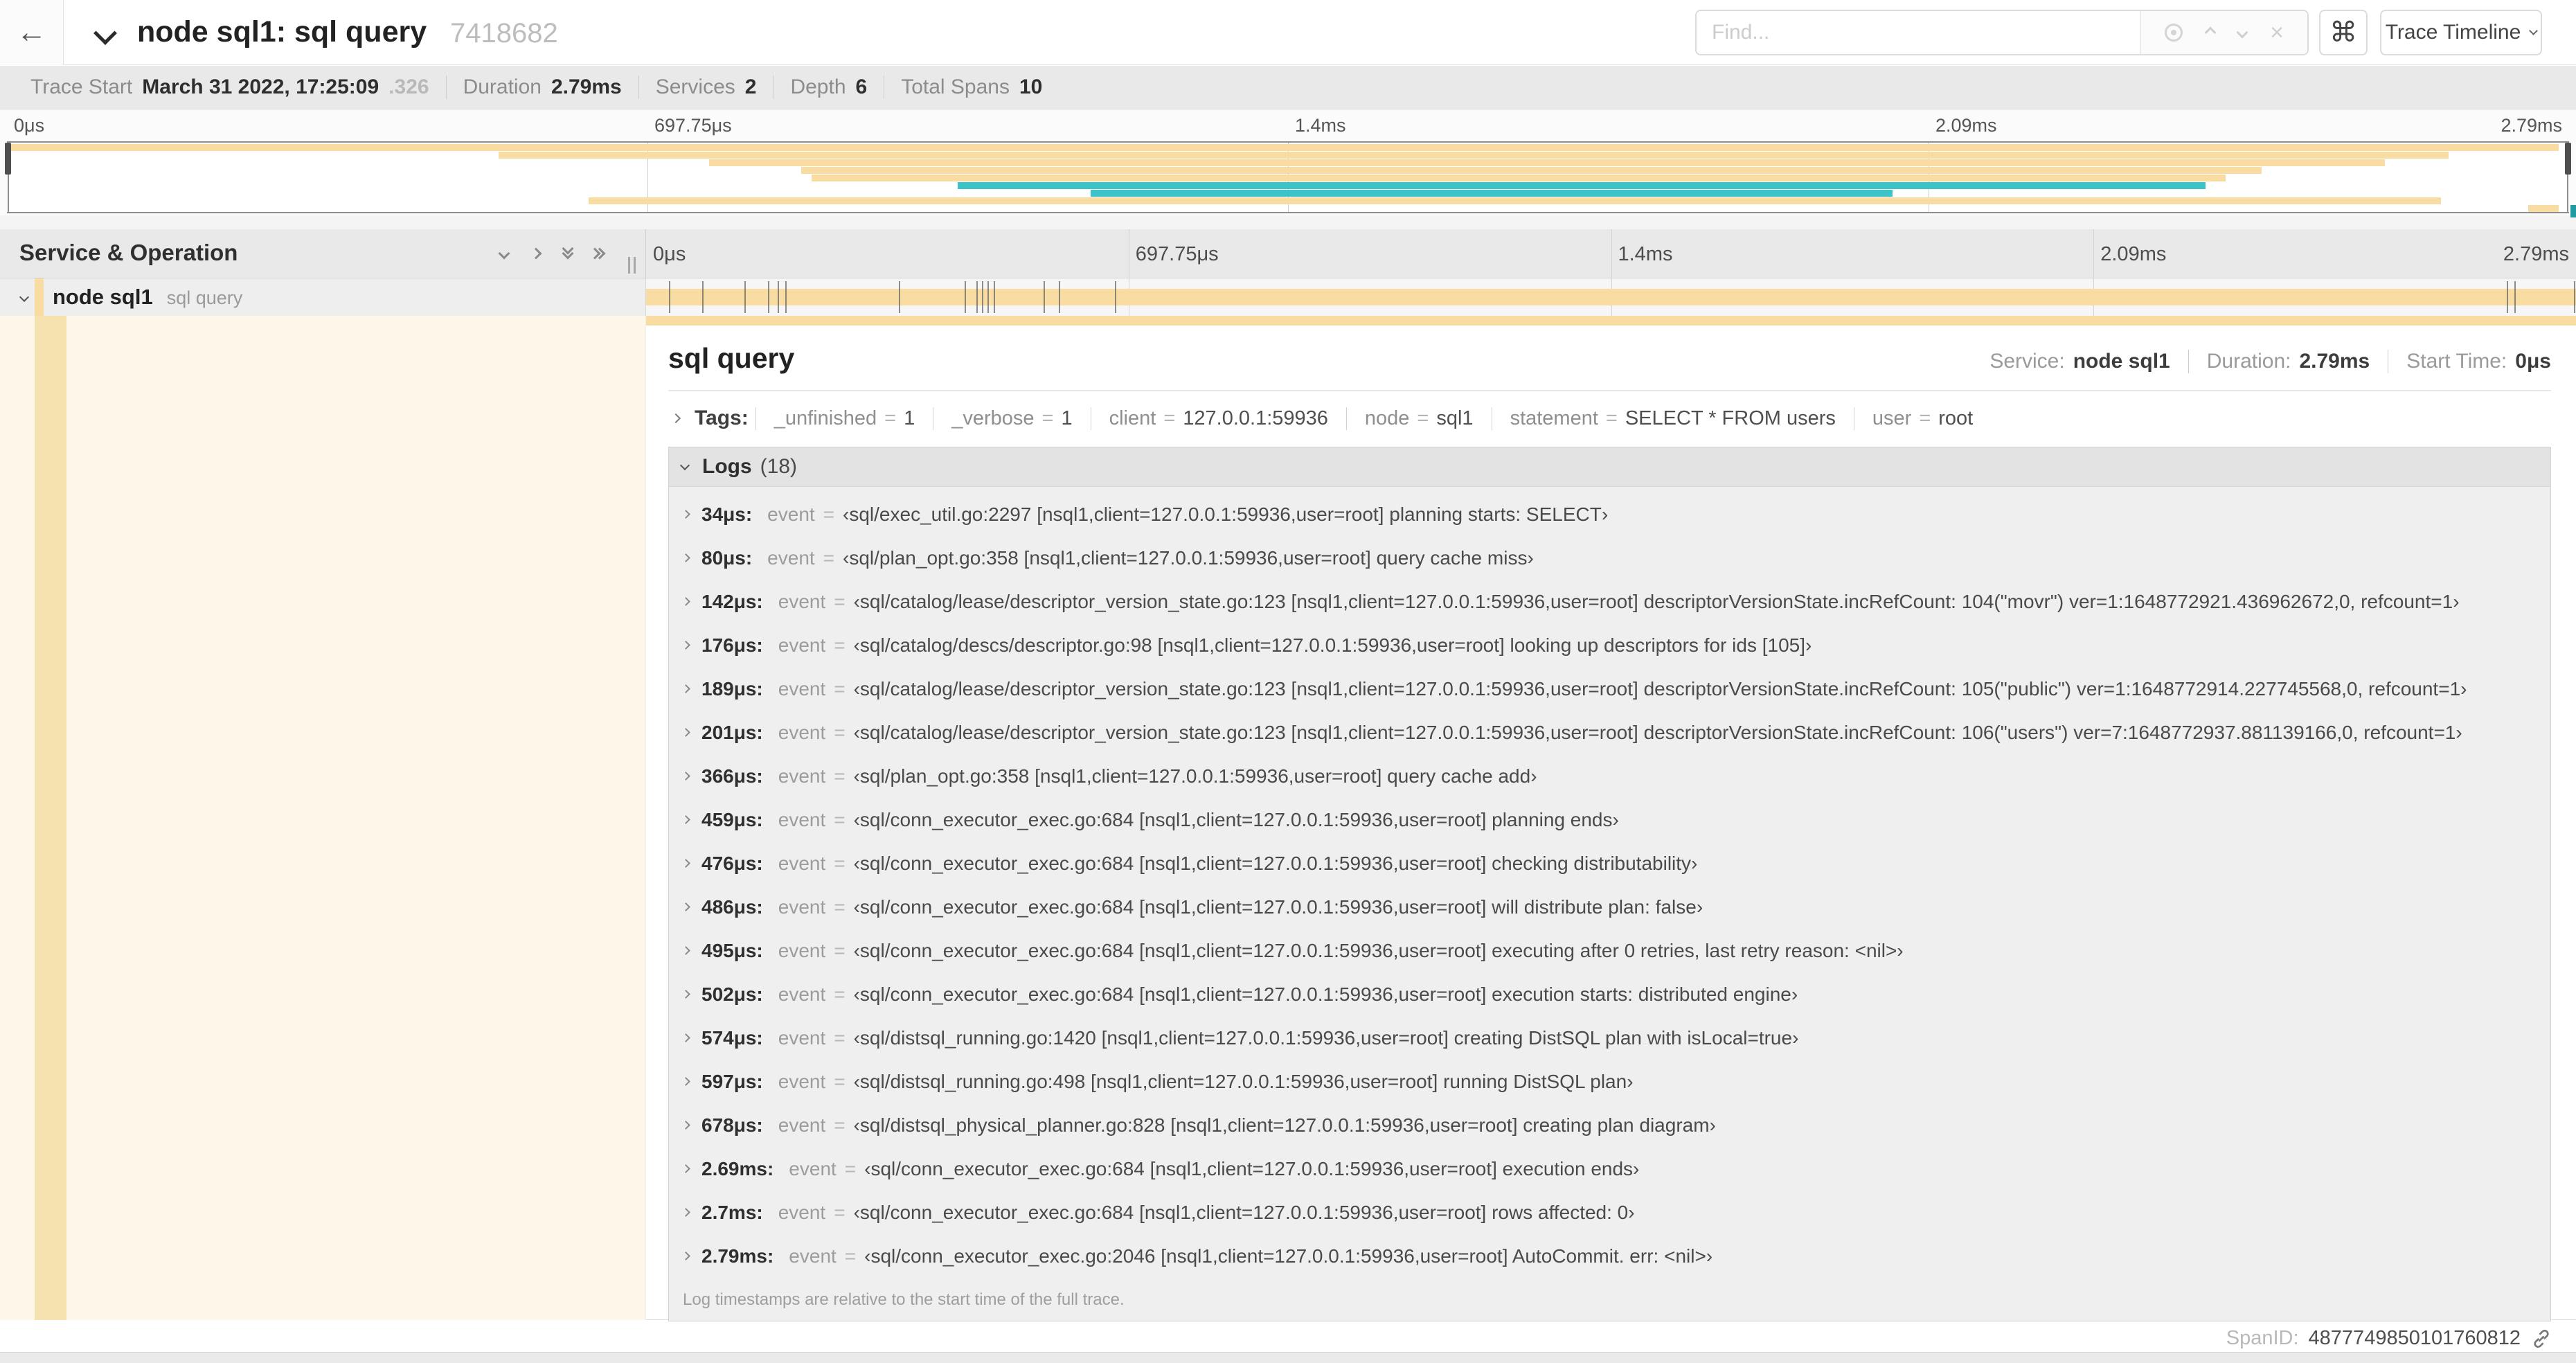 The image size is (2576, 1363). Describe the element at coordinates (24, 297) in the screenshot. I see `span-collapse-chevron-icon` at that location.